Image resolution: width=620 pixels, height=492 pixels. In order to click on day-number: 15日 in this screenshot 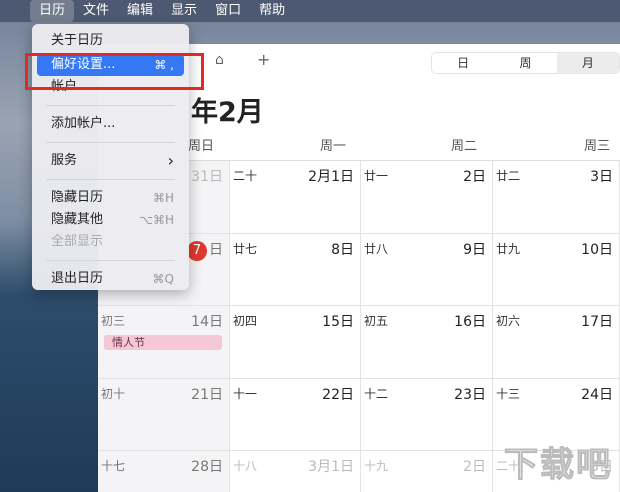, I will do `click(338, 321)`.